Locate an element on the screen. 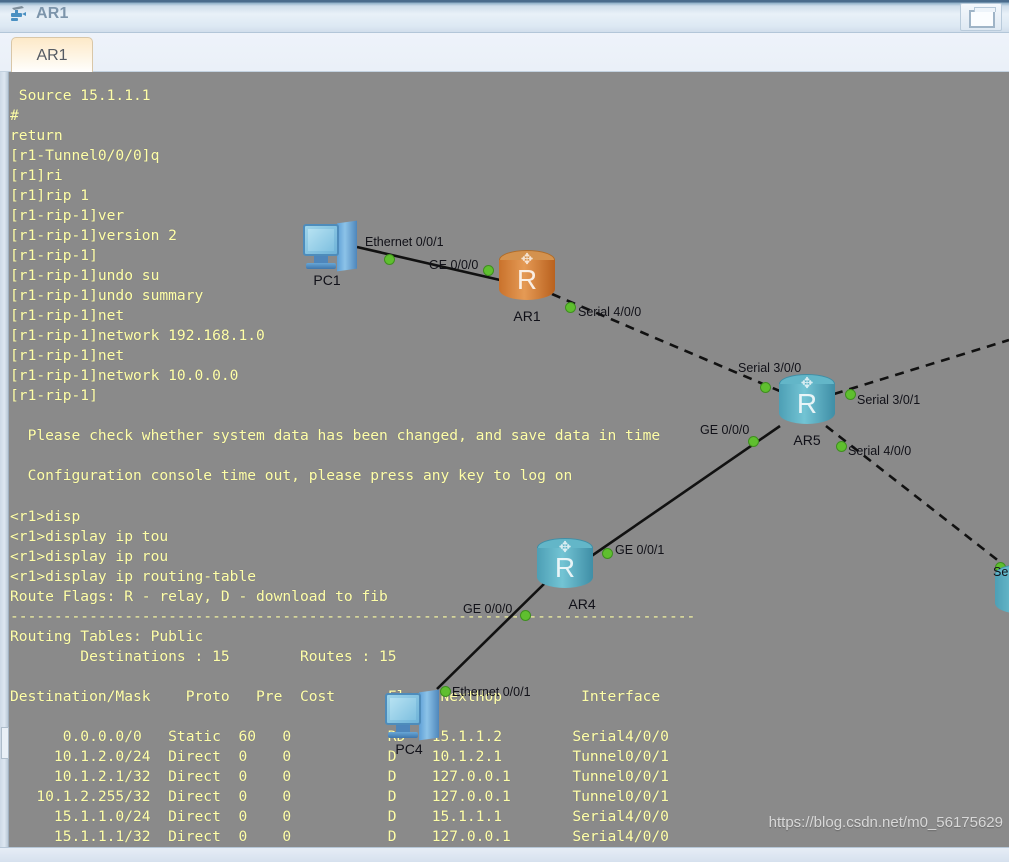 The width and height of the screenshot is (1009, 862). node-ar5: ✥ R AR5 is located at coordinates (807, 411).